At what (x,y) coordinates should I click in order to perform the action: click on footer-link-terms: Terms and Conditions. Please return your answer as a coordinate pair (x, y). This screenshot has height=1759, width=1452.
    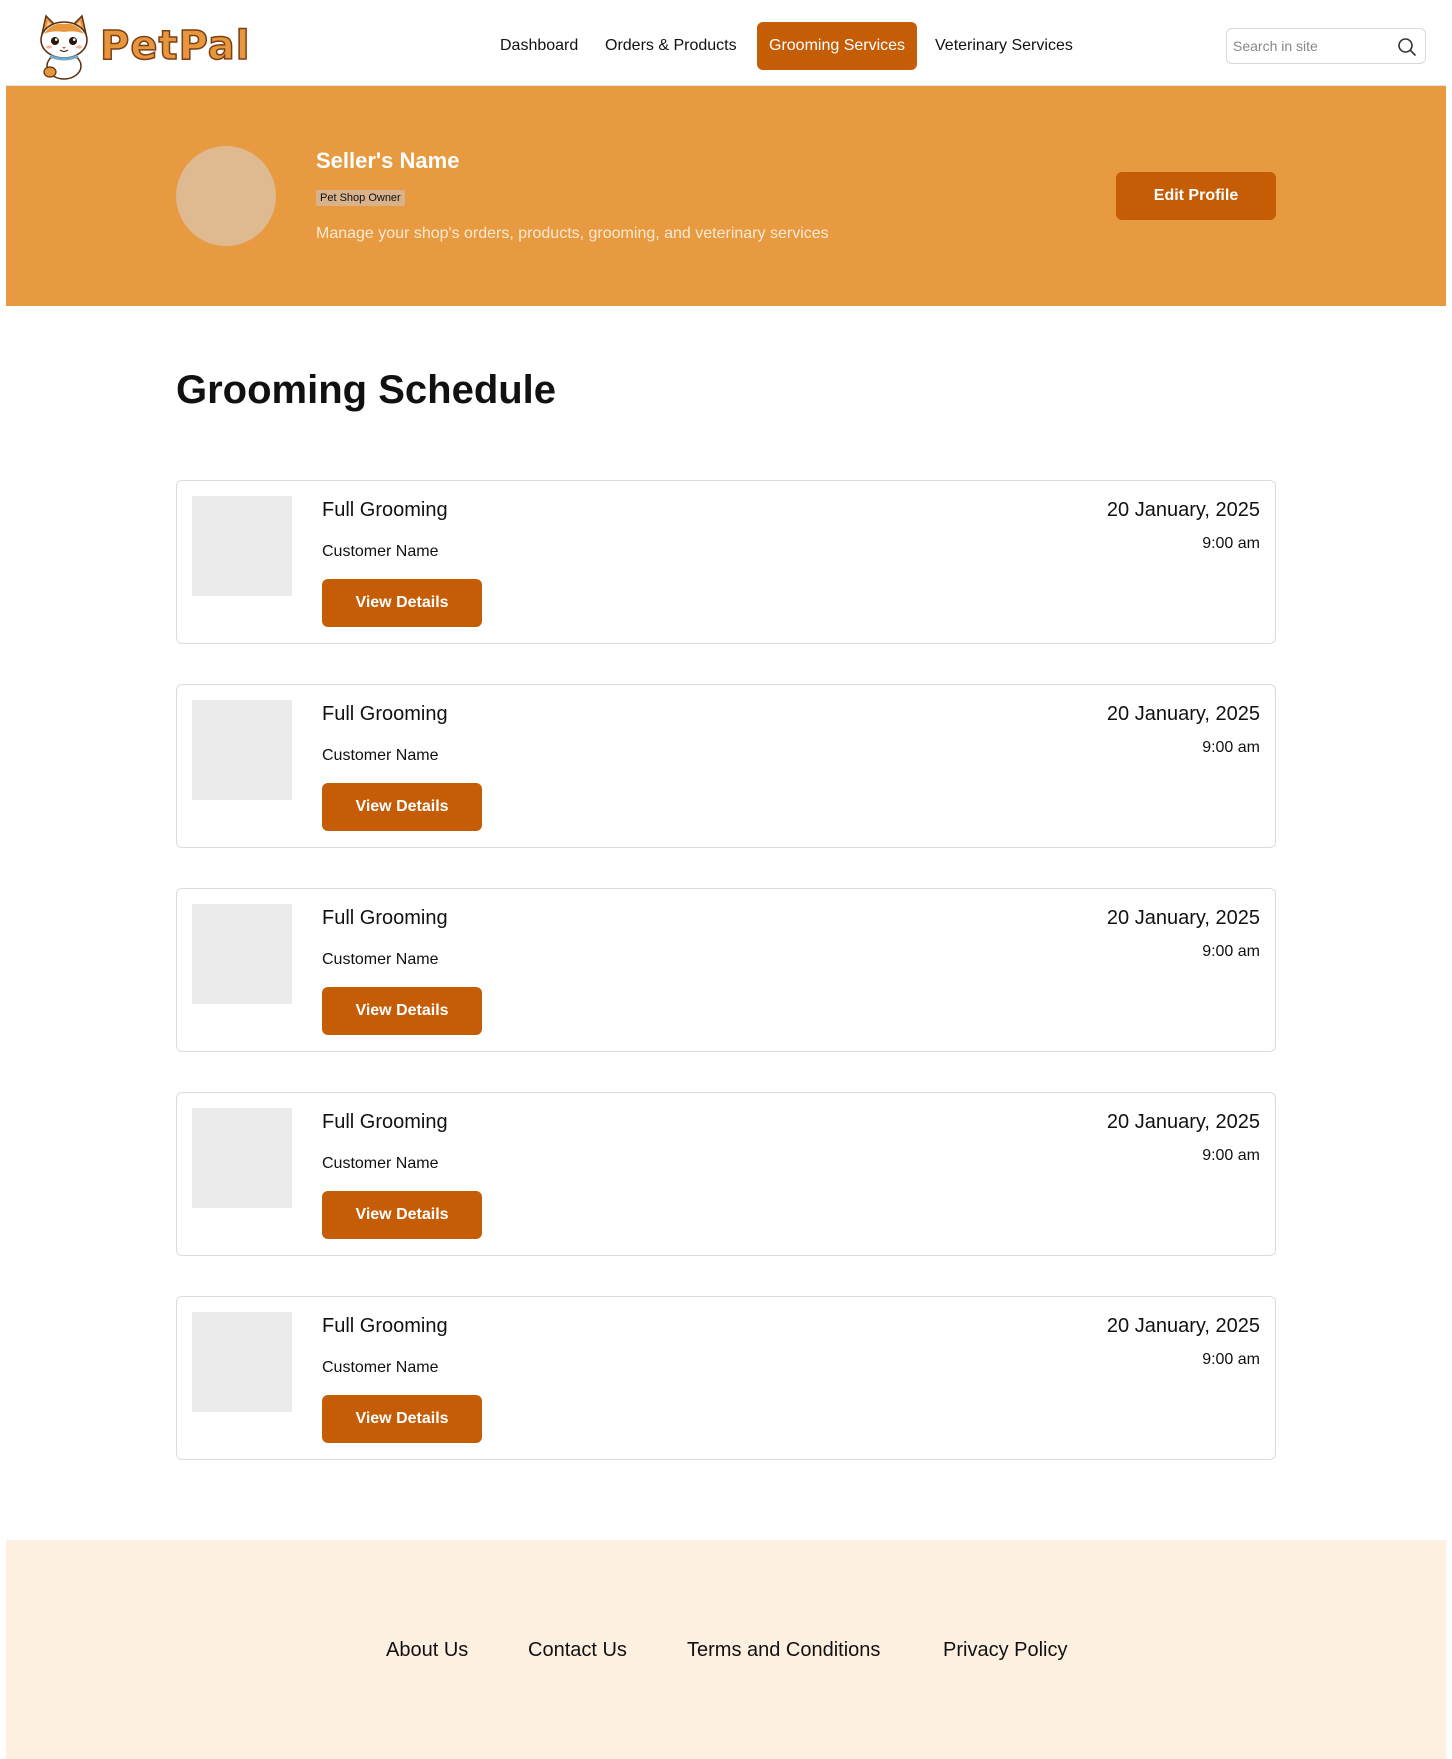
    Looking at the image, I should click on (783, 1650).